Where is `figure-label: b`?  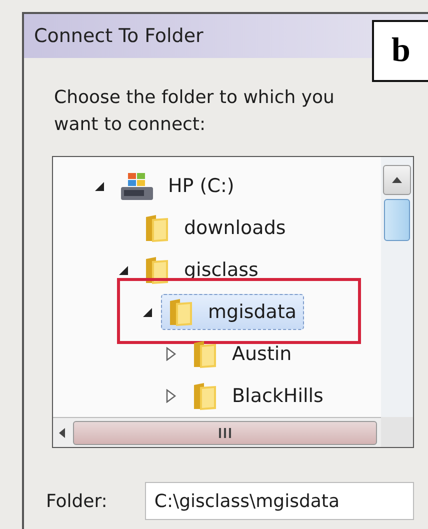 figure-label: b is located at coordinates (400, 51).